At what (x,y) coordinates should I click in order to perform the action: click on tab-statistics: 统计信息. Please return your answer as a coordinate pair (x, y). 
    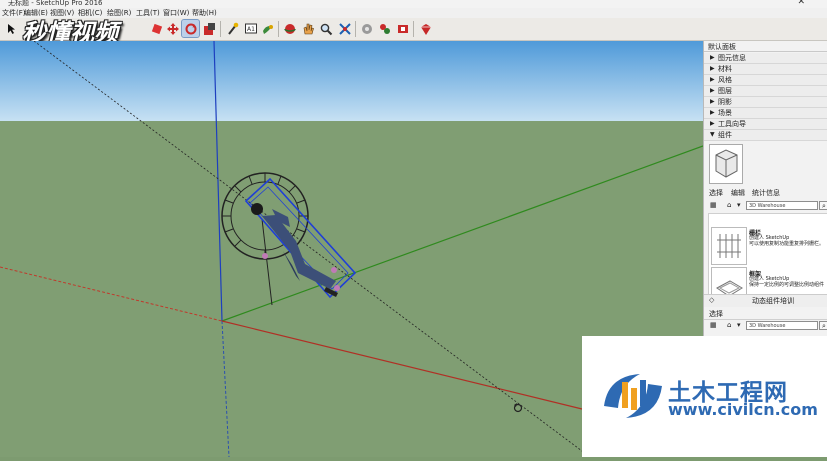
    Looking at the image, I should click on (766, 193).